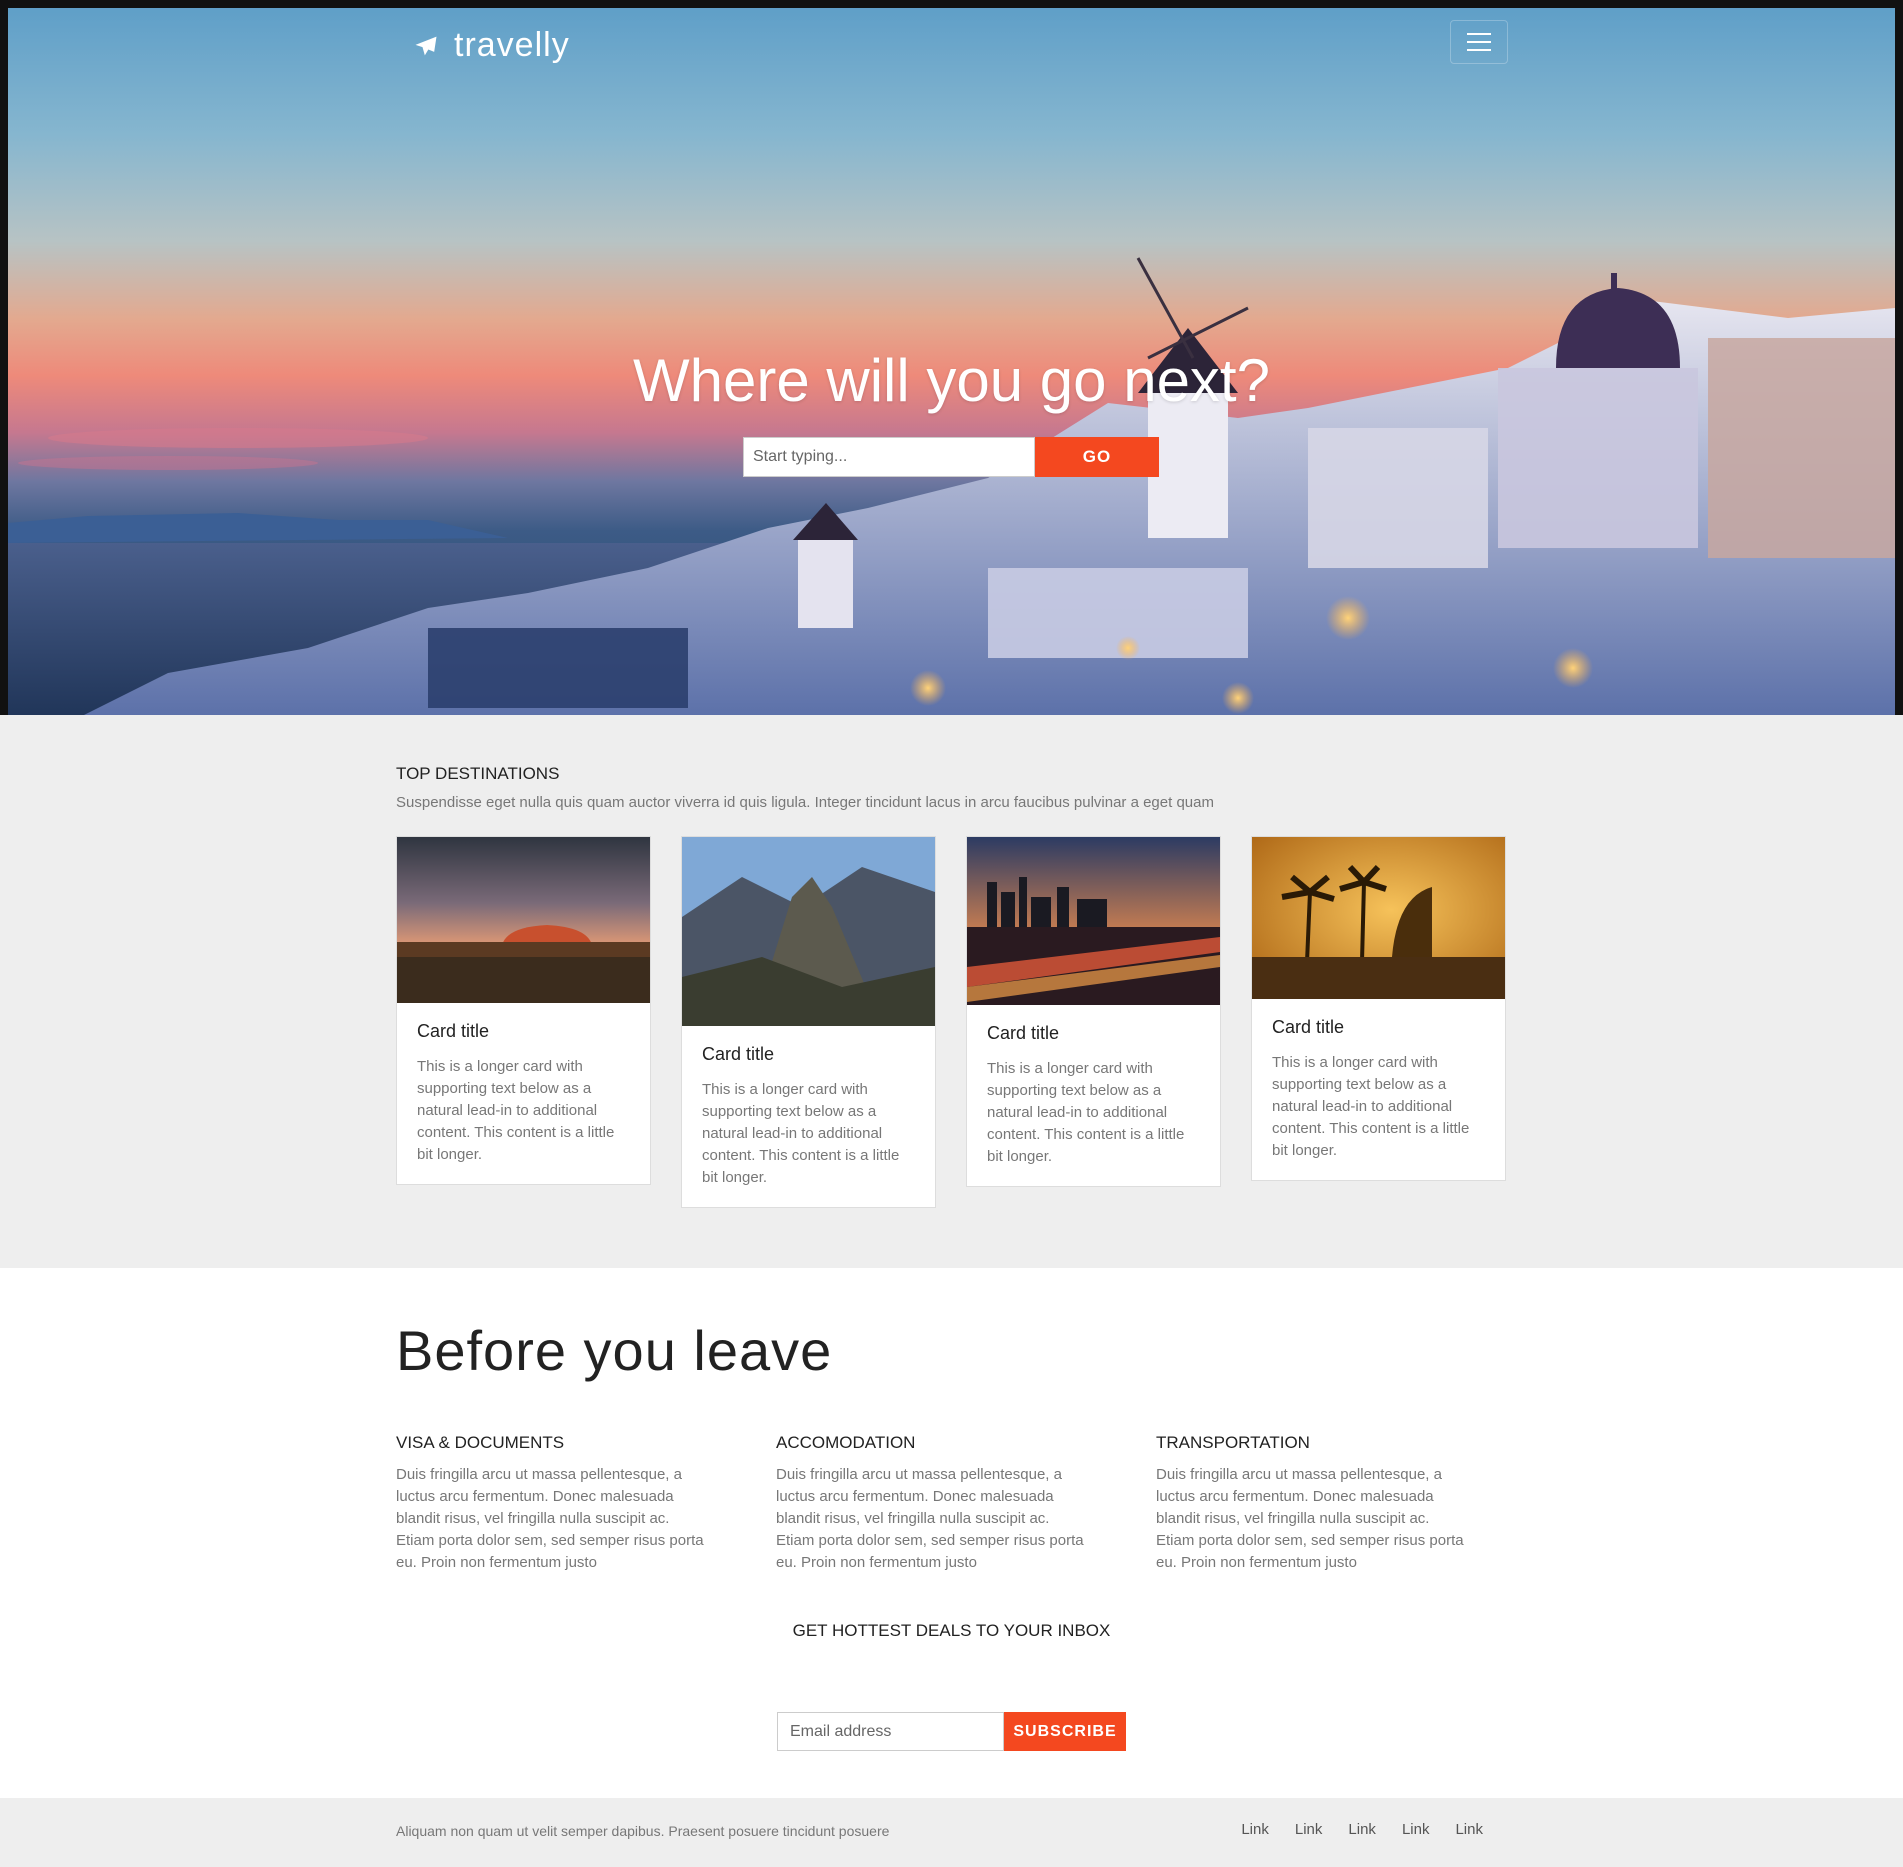 The image size is (1903, 1867). What do you see at coordinates (1479, 34) in the screenshot?
I see `hamburger-icon` at bounding box center [1479, 34].